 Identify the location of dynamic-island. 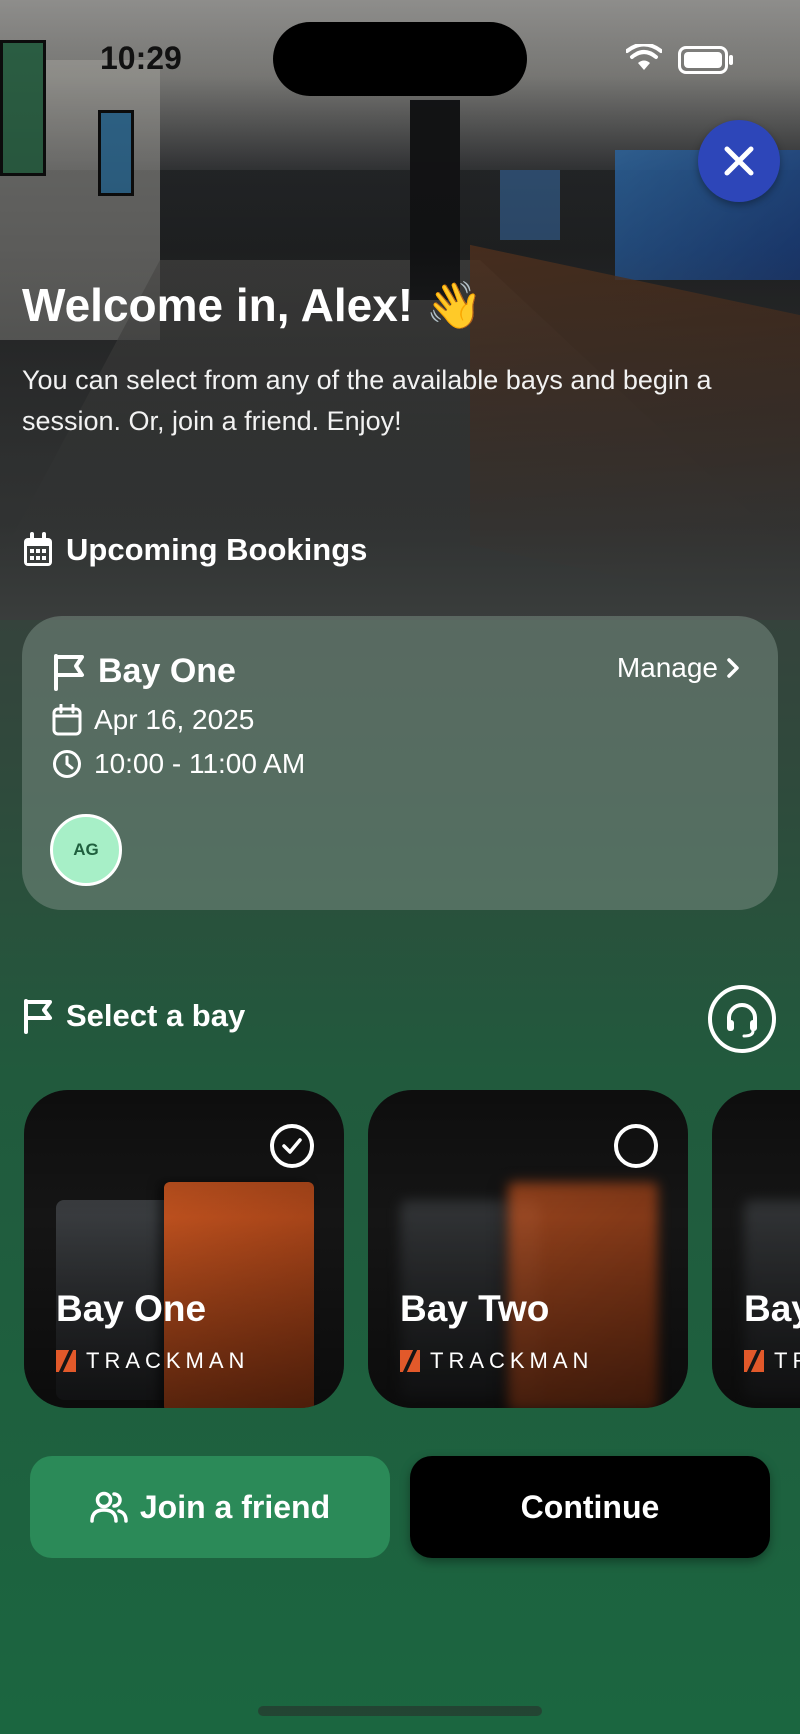
(400, 59).